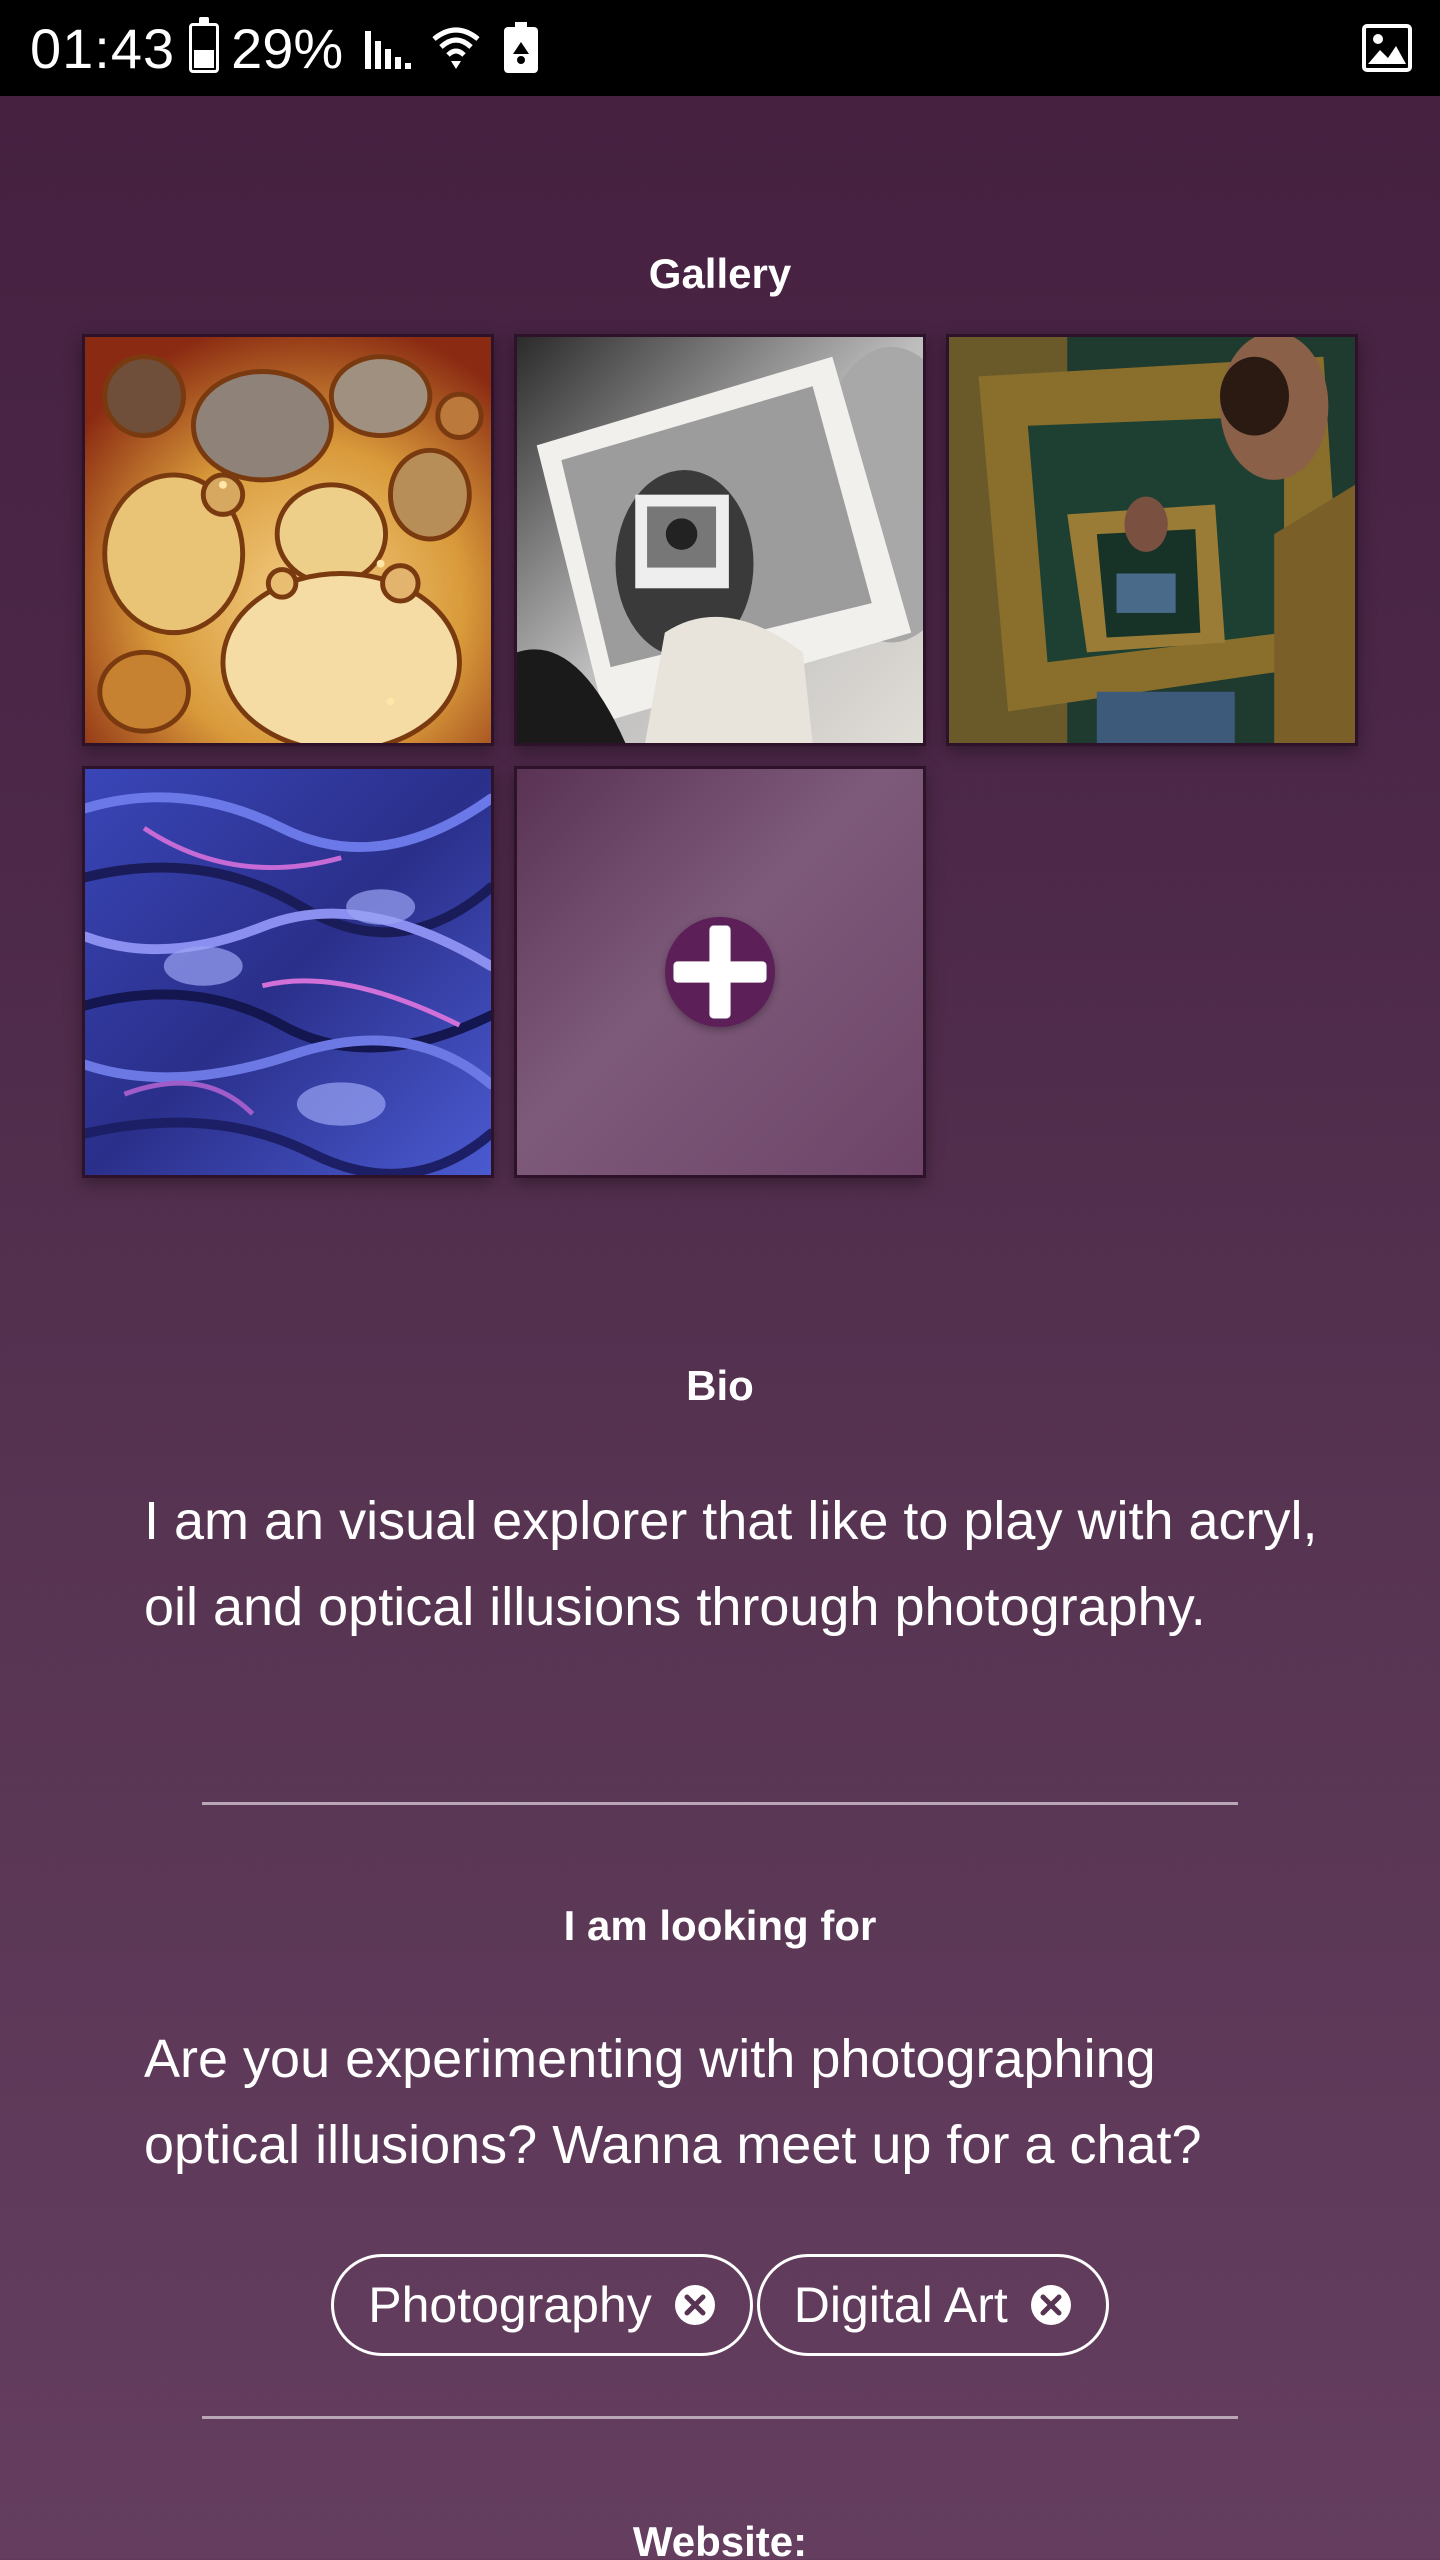  What do you see at coordinates (1152, 540) in the screenshot?
I see `gallery-image-frames` at bounding box center [1152, 540].